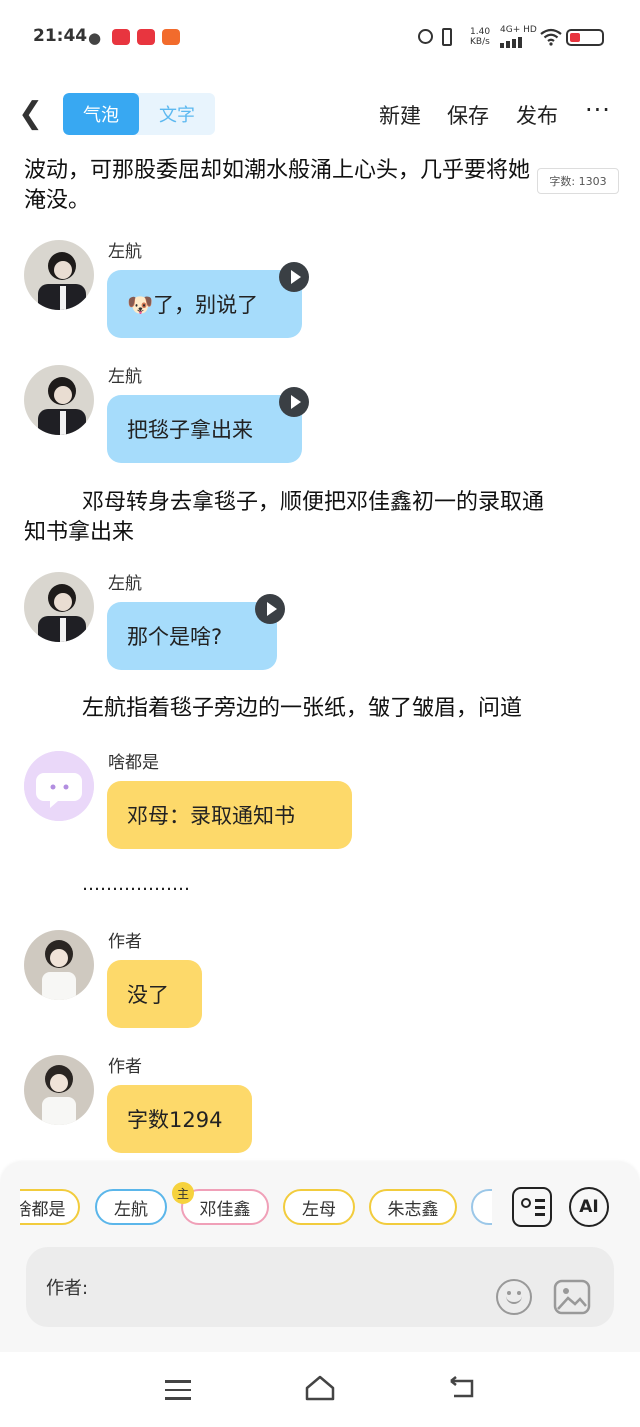 The image size is (640, 1427). I want to click on character-chip: 左航, so click(131, 1207).